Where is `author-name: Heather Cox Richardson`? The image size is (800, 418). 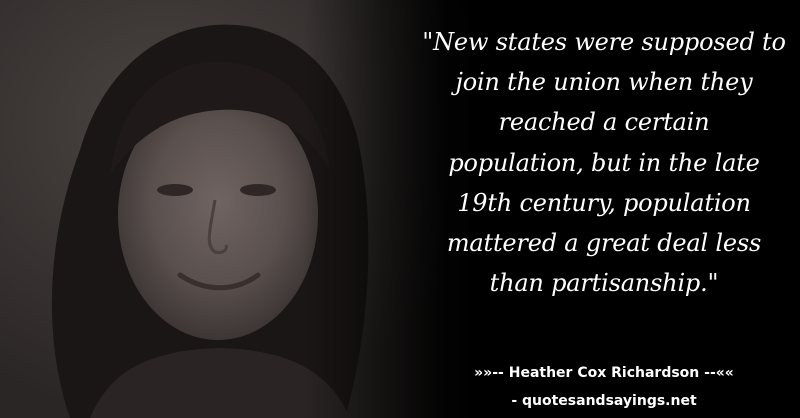
author-name: Heather Cox Richardson is located at coordinates (604, 373).